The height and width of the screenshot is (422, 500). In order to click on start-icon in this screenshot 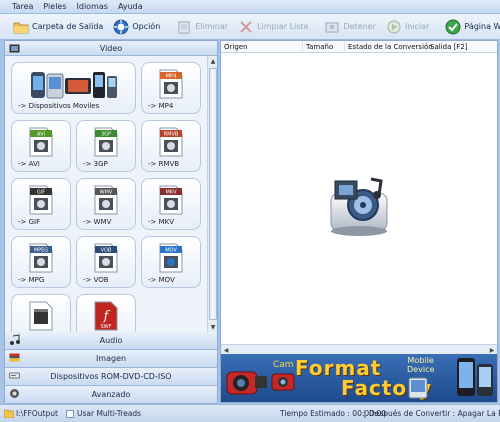, I will do `click(394, 27)`.